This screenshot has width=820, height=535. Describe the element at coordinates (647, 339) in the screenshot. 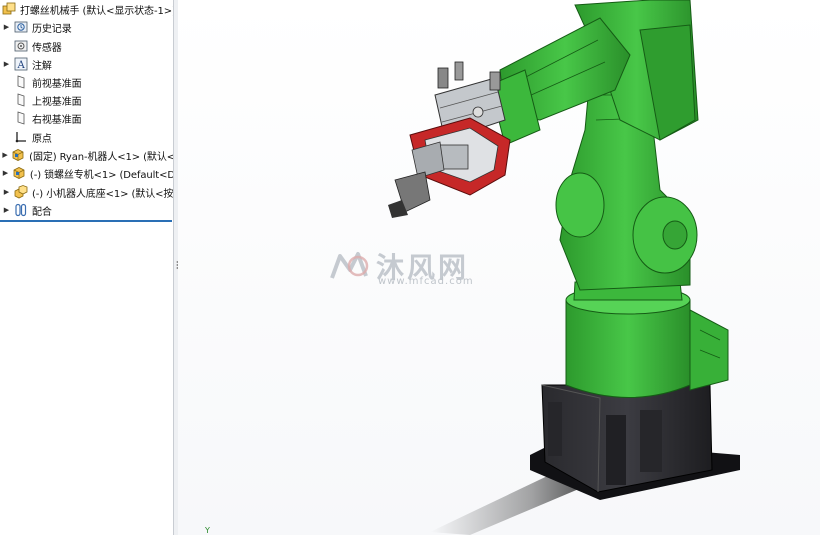

I see `robot-base-column` at that location.